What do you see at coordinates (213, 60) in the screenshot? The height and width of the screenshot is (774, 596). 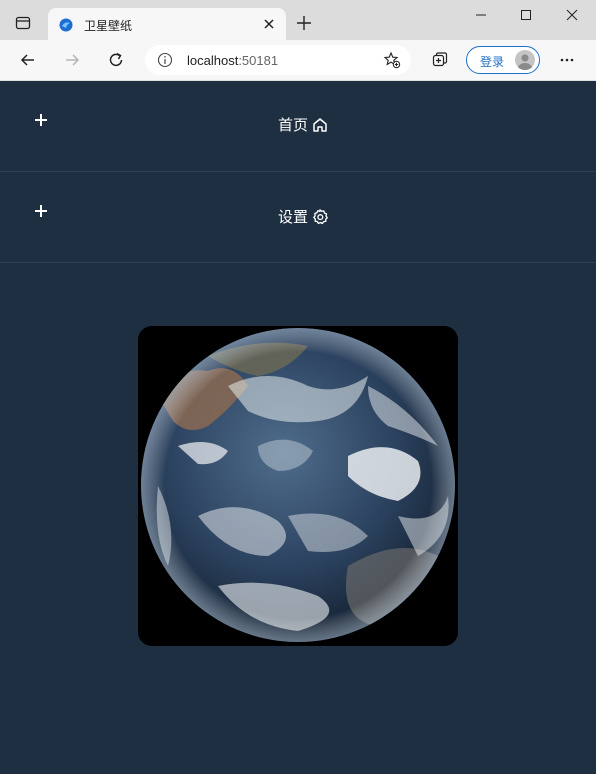 I see `address-host: localhost` at bounding box center [213, 60].